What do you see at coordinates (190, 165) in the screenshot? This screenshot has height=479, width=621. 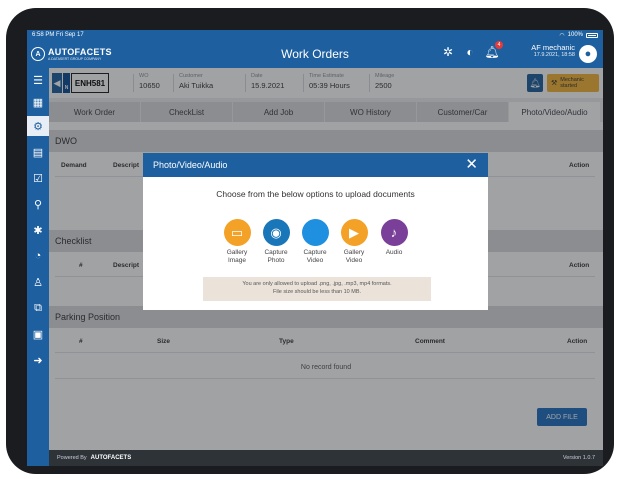 I see `modal-title: Photo/Video/Audio` at bounding box center [190, 165].